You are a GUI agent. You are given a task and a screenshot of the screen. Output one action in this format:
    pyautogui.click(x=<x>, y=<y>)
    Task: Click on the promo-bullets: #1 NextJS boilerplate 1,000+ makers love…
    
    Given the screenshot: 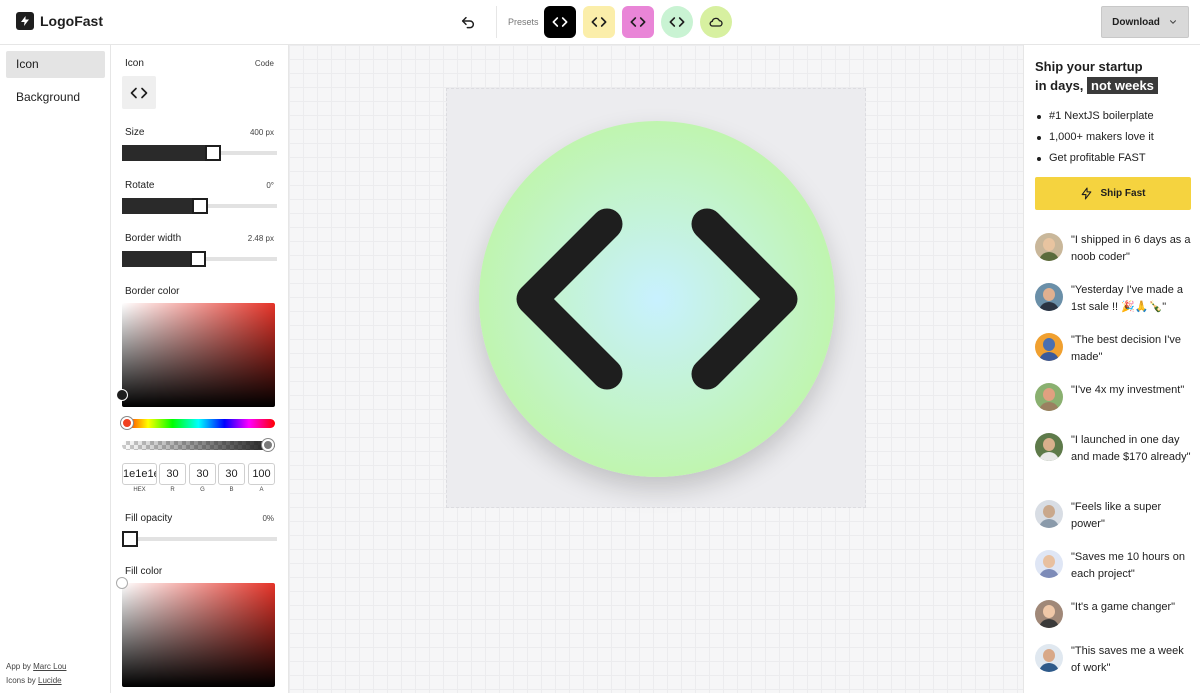 What is the action you would take?
    pyautogui.click(x=1094, y=137)
    